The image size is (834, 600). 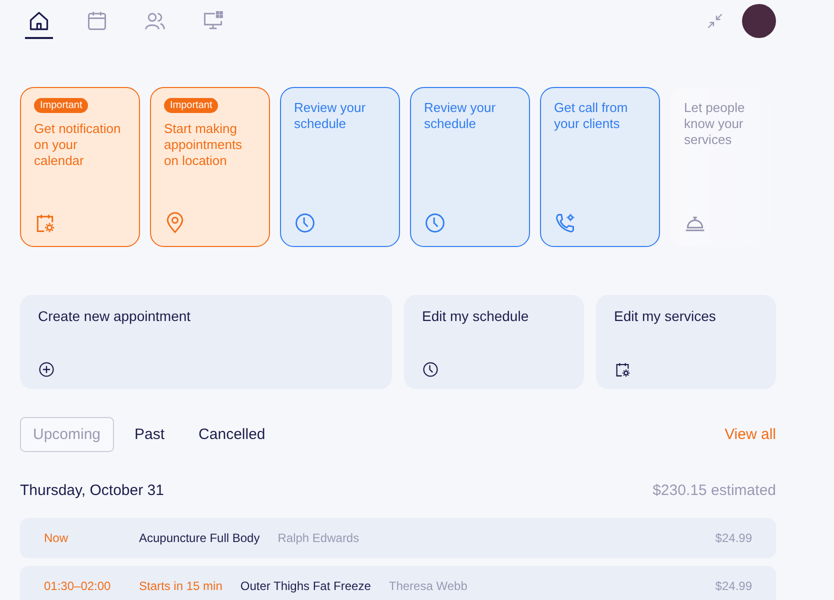 I want to click on tip-card: Get call from your clients, so click(x=600, y=167).